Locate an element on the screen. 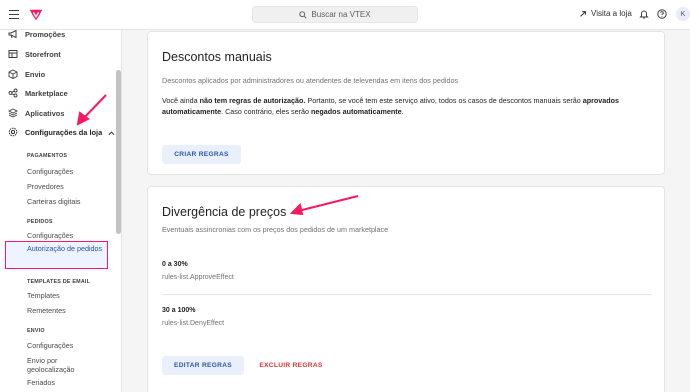 The image size is (690, 392). sidebar-subitem-carteiras-digitais: Carteiras digitais is located at coordinates (54, 201).